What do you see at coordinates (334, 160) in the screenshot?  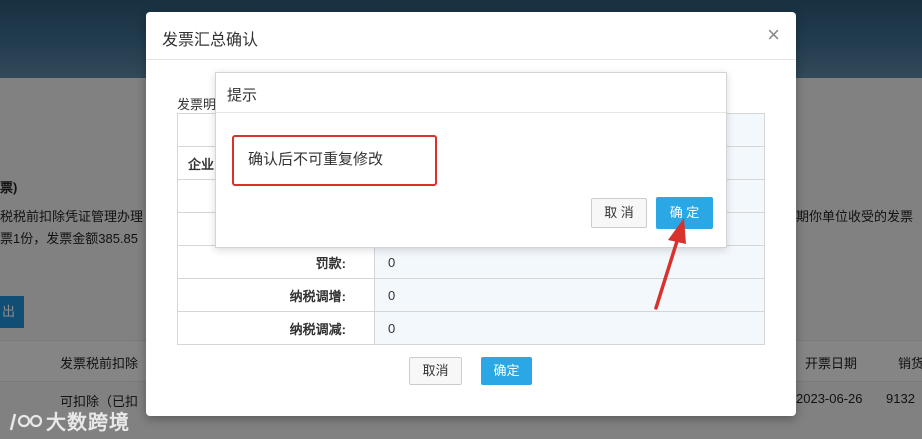 I see `highlight-box` at bounding box center [334, 160].